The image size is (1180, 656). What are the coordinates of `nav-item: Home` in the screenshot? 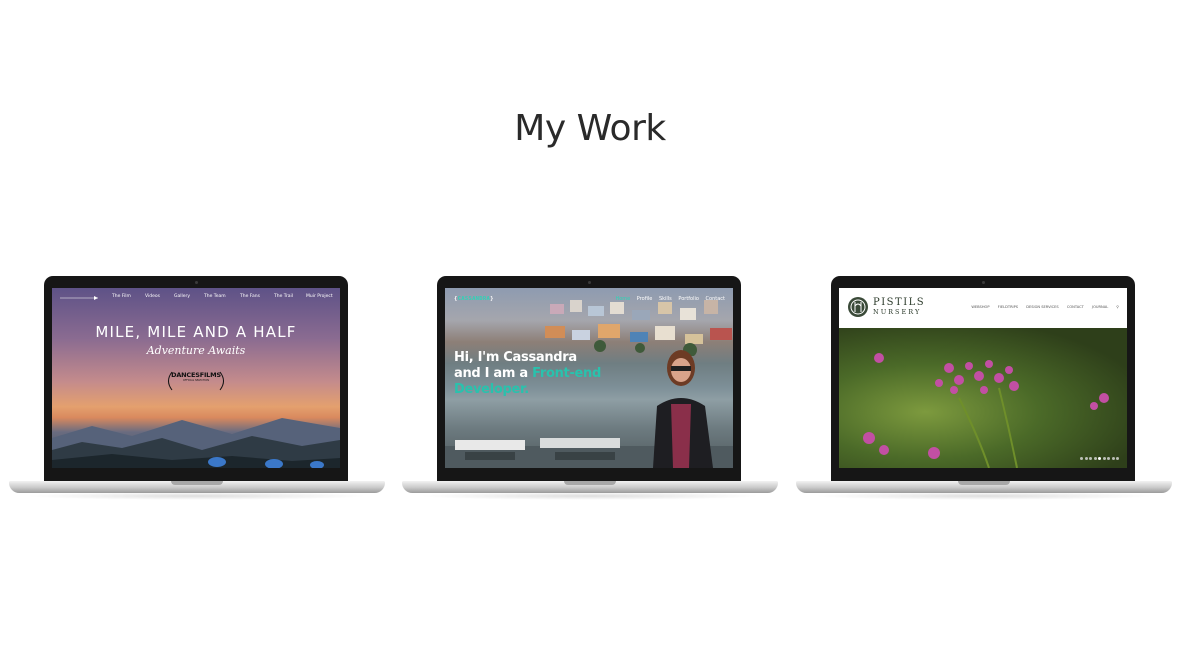 It's located at (623, 299).